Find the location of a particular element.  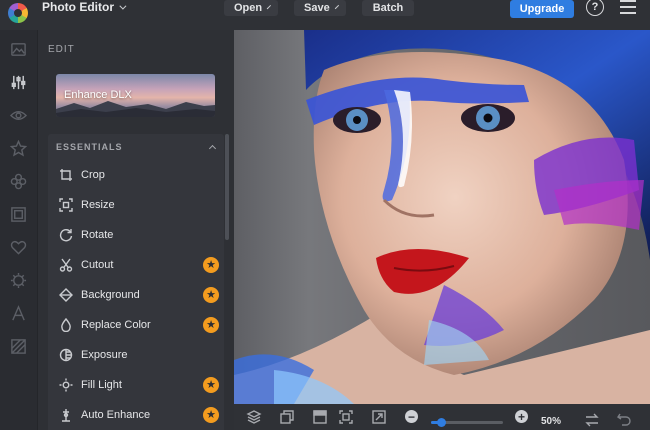

app-title-label: Photo Editor is located at coordinates (78, 7).